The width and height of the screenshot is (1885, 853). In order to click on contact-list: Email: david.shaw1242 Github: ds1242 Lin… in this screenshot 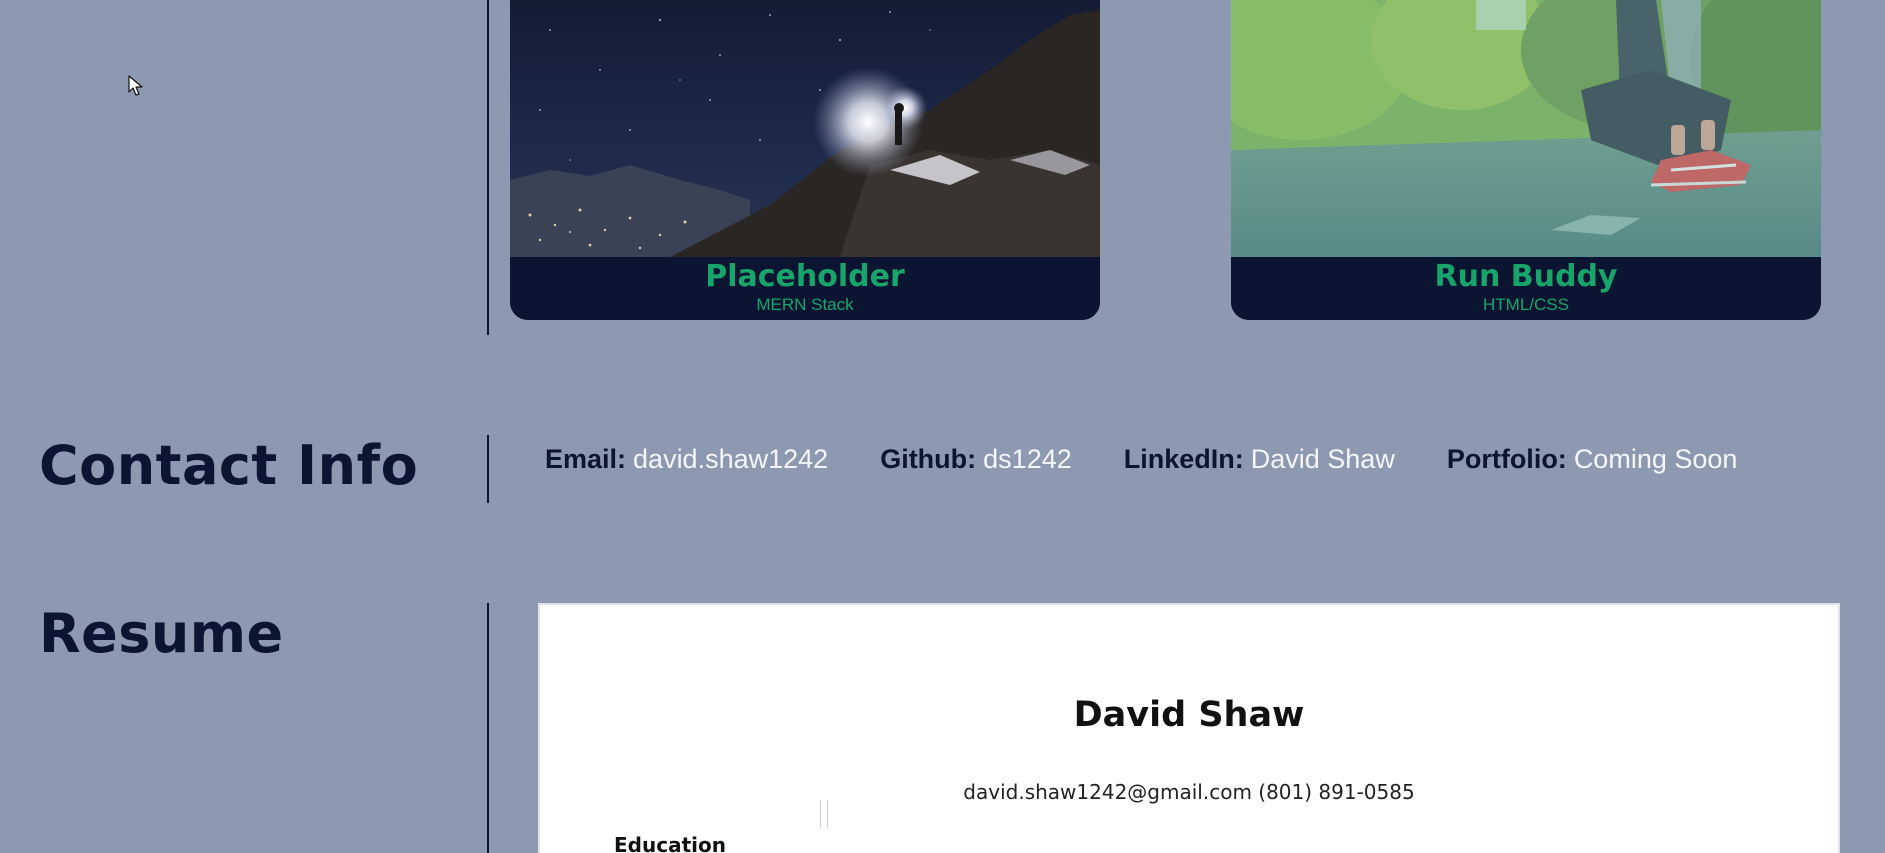, I will do `click(1141, 459)`.